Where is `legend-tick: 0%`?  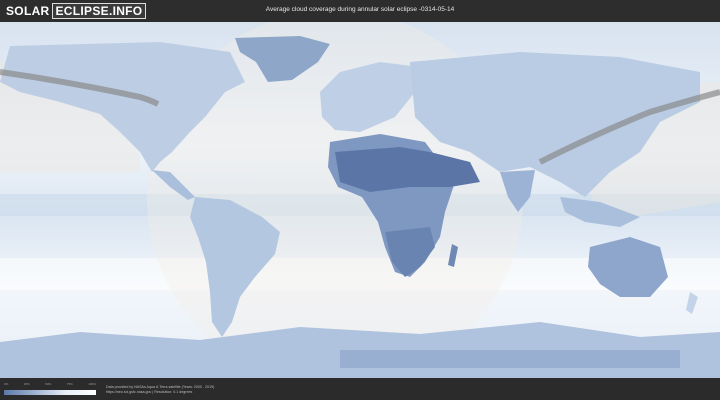 legend-tick: 0% is located at coordinates (6, 384).